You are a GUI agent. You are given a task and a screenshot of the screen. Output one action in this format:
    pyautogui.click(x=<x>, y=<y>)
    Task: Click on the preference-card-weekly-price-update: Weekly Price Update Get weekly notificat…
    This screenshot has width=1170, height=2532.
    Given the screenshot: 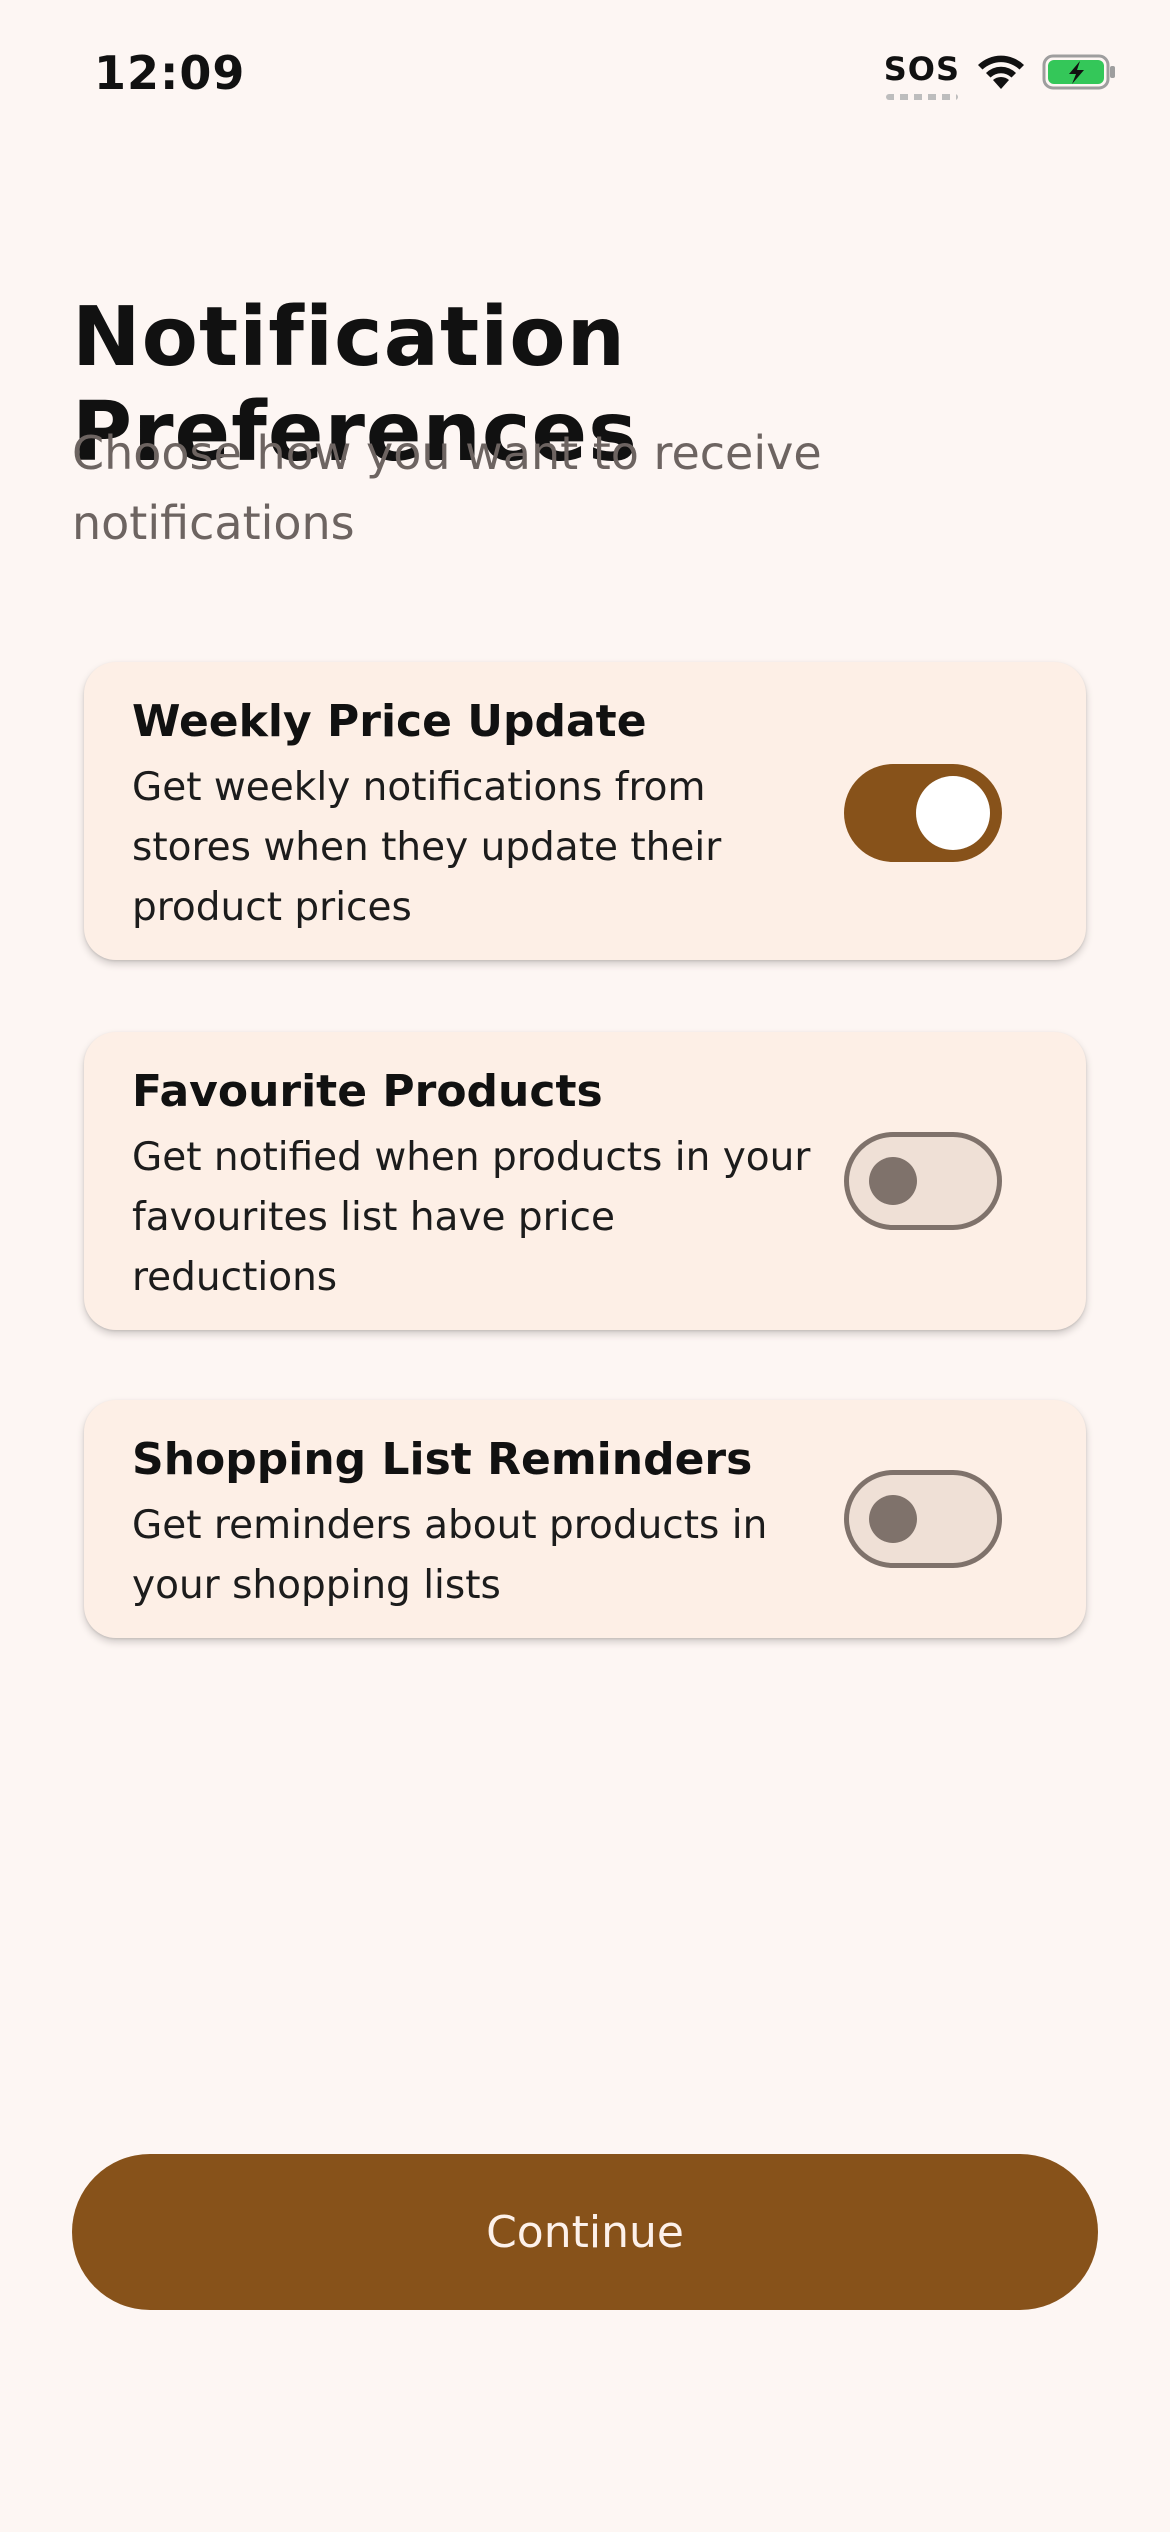 What is the action you would take?
    pyautogui.click(x=585, y=811)
    